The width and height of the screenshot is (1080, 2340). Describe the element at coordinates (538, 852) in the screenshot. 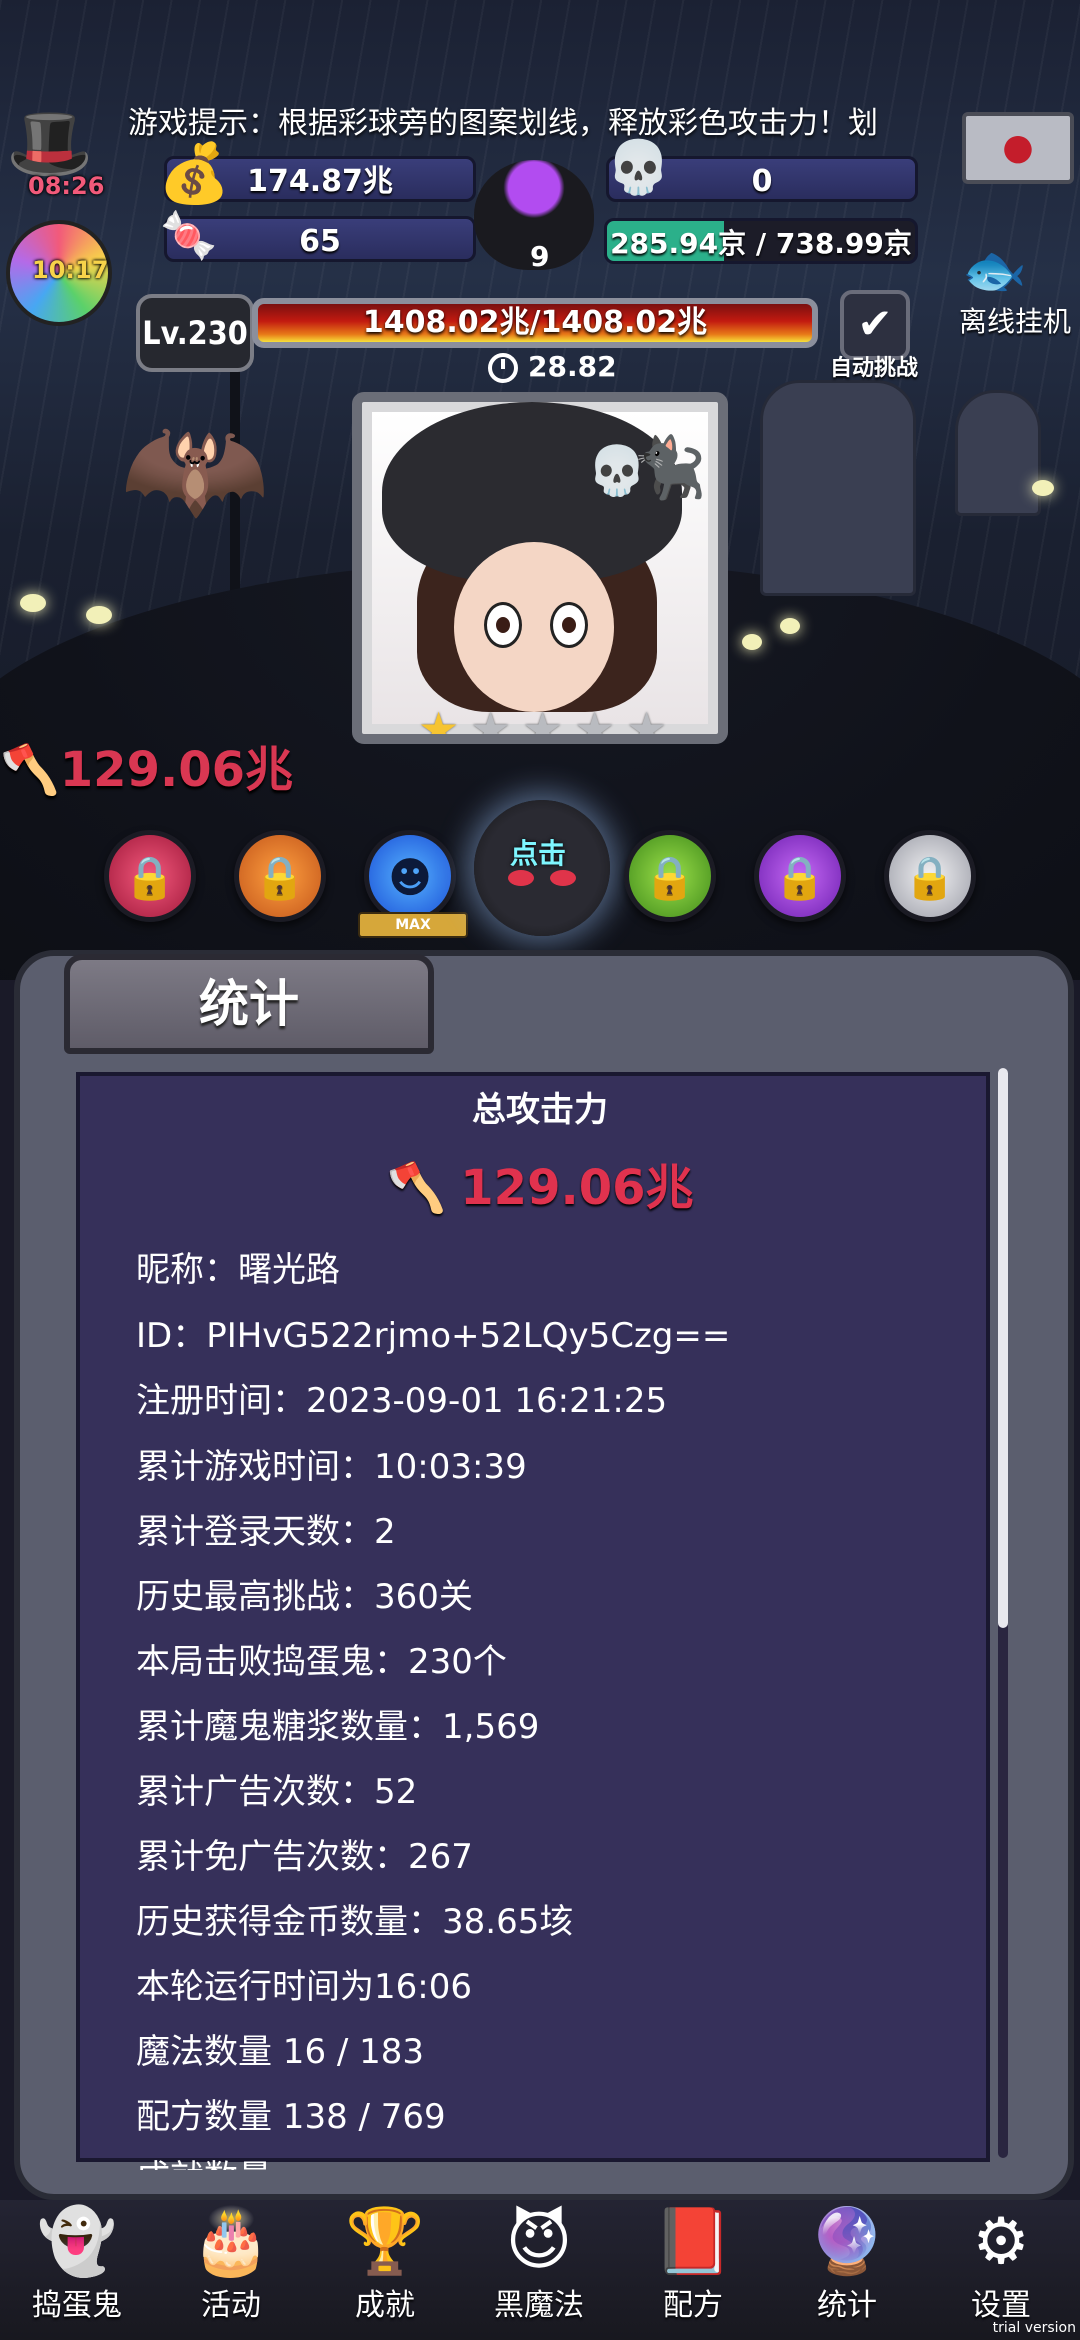

I see `tap-label: 点击` at that location.